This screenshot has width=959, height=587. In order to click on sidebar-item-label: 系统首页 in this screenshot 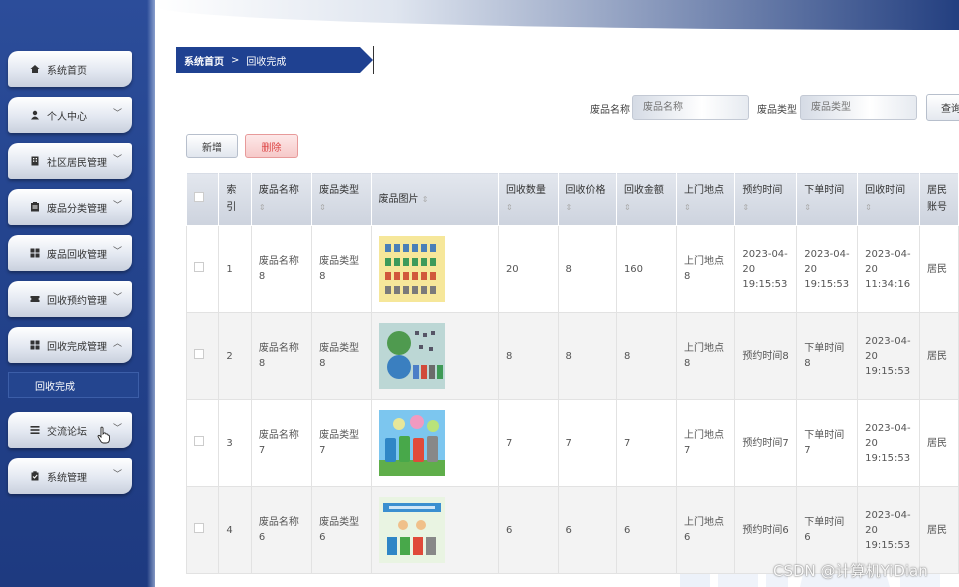, I will do `click(67, 71)`.